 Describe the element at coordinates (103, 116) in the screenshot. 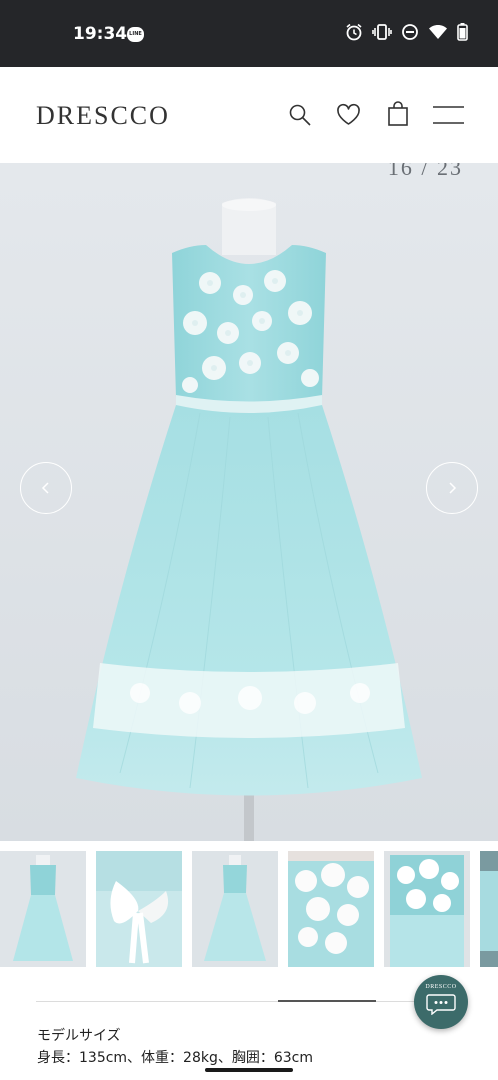

I see `site-logo: DRESCCO` at that location.